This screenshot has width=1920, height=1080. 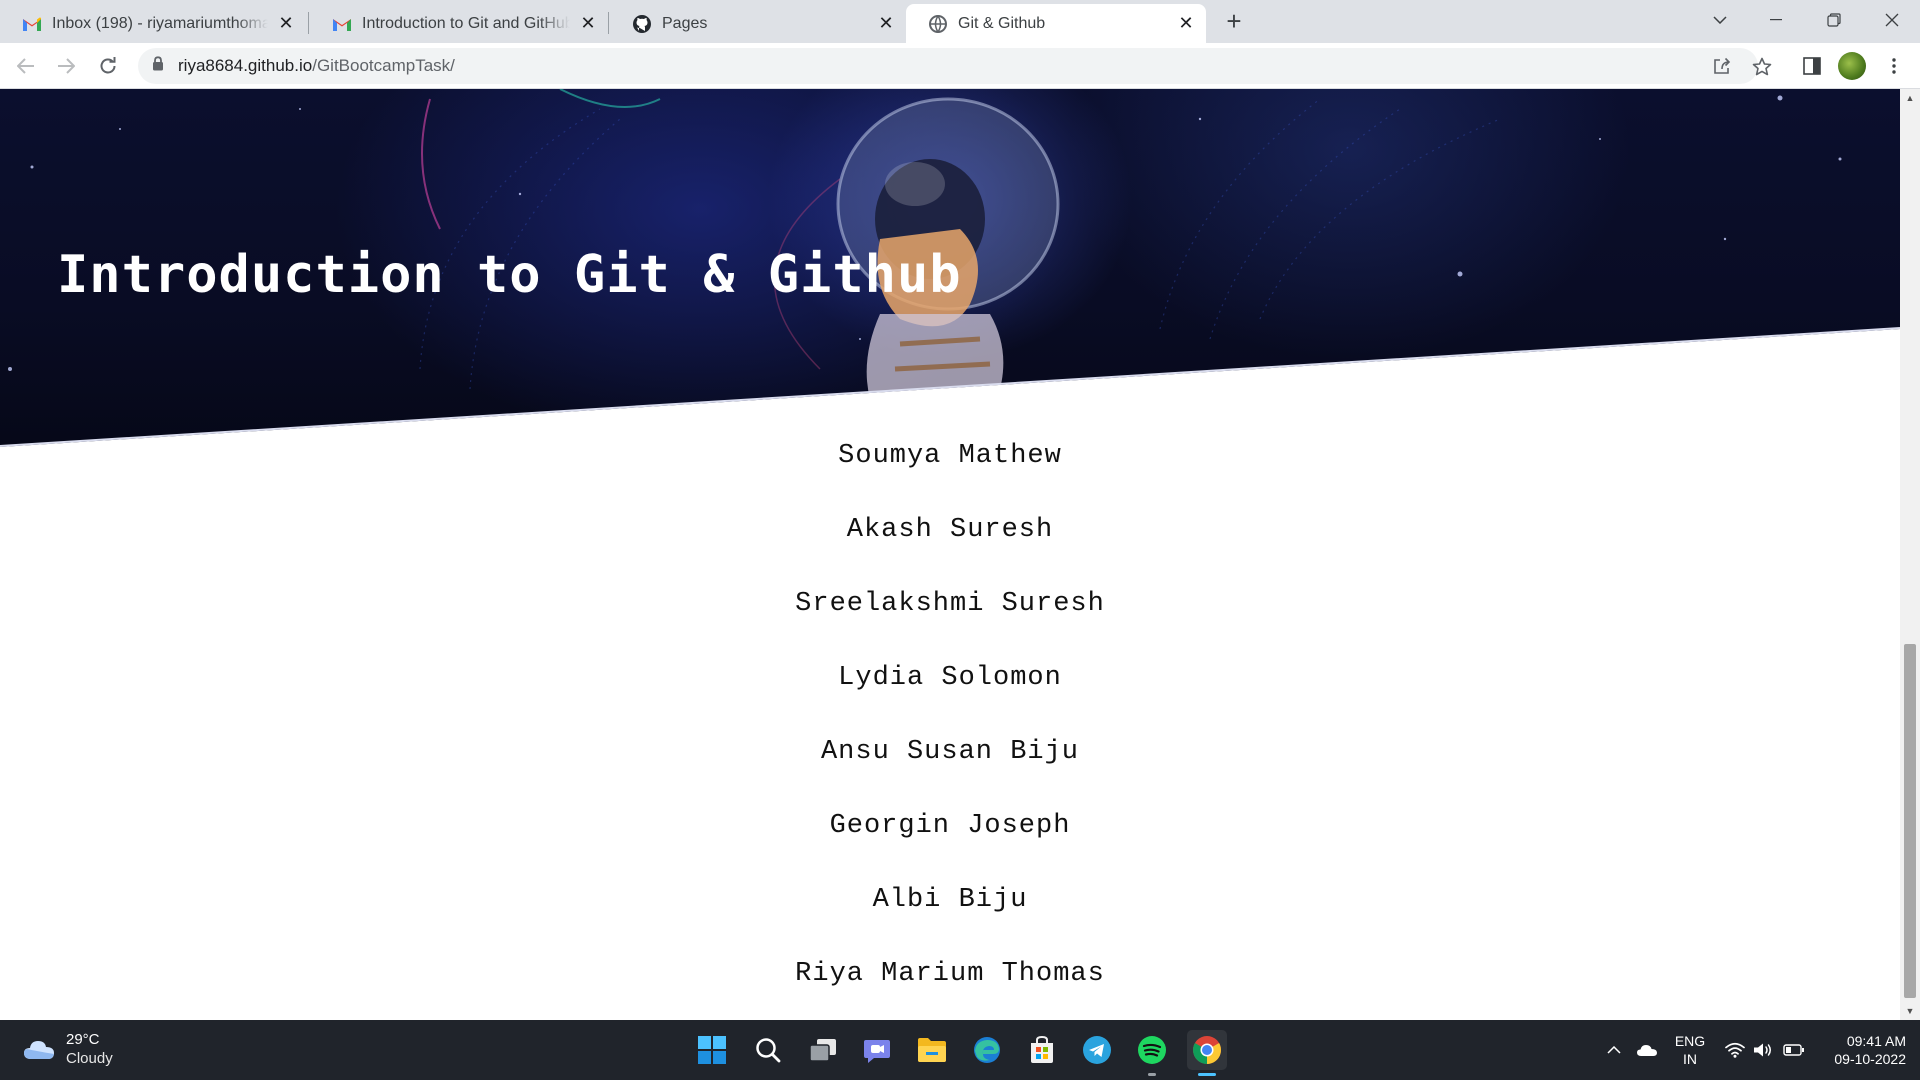 I want to click on chrome-icon, so click(x=1207, y=1053).